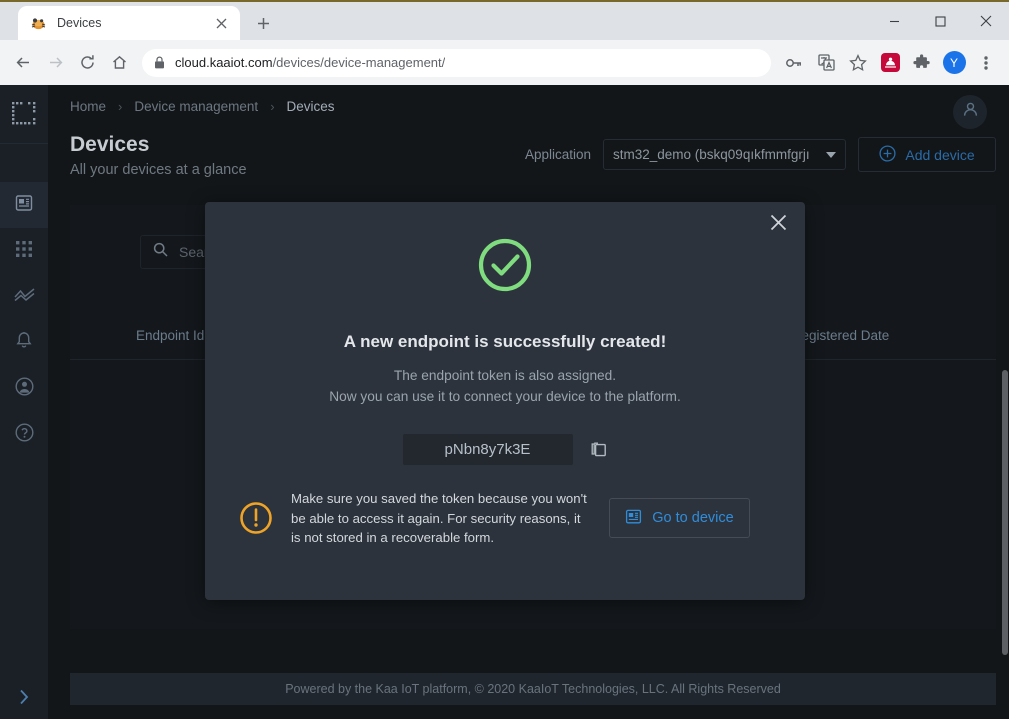 This screenshot has width=1009, height=719. What do you see at coordinates (55, 63) in the screenshot?
I see `forward-arrow-icon` at bounding box center [55, 63].